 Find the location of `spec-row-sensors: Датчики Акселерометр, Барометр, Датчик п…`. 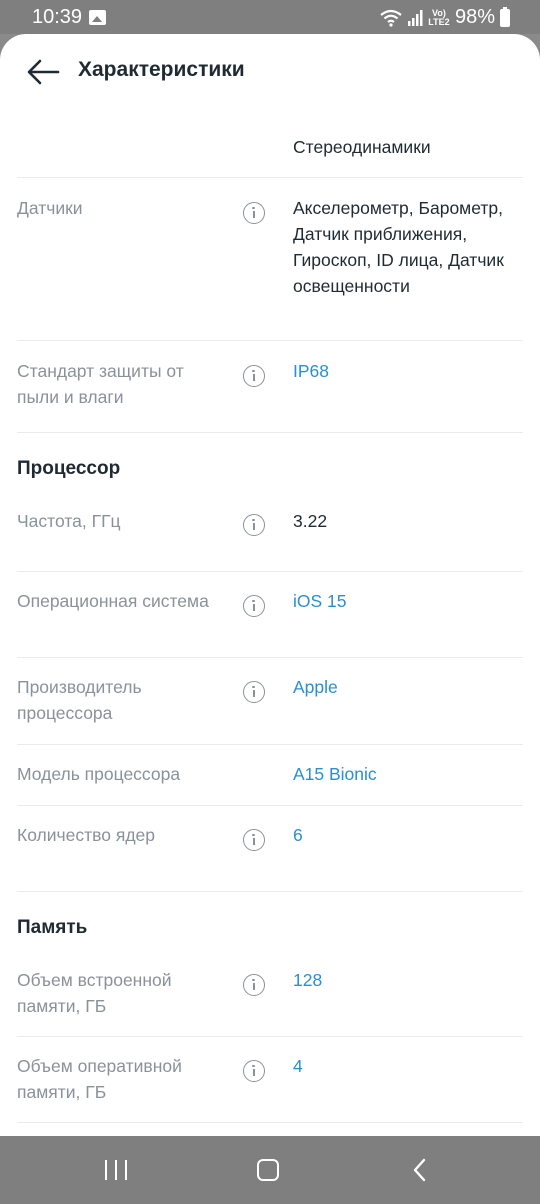

spec-row-sensors: Датчики Акселерометр, Барометр, Датчик п… is located at coordinates (270, 259).